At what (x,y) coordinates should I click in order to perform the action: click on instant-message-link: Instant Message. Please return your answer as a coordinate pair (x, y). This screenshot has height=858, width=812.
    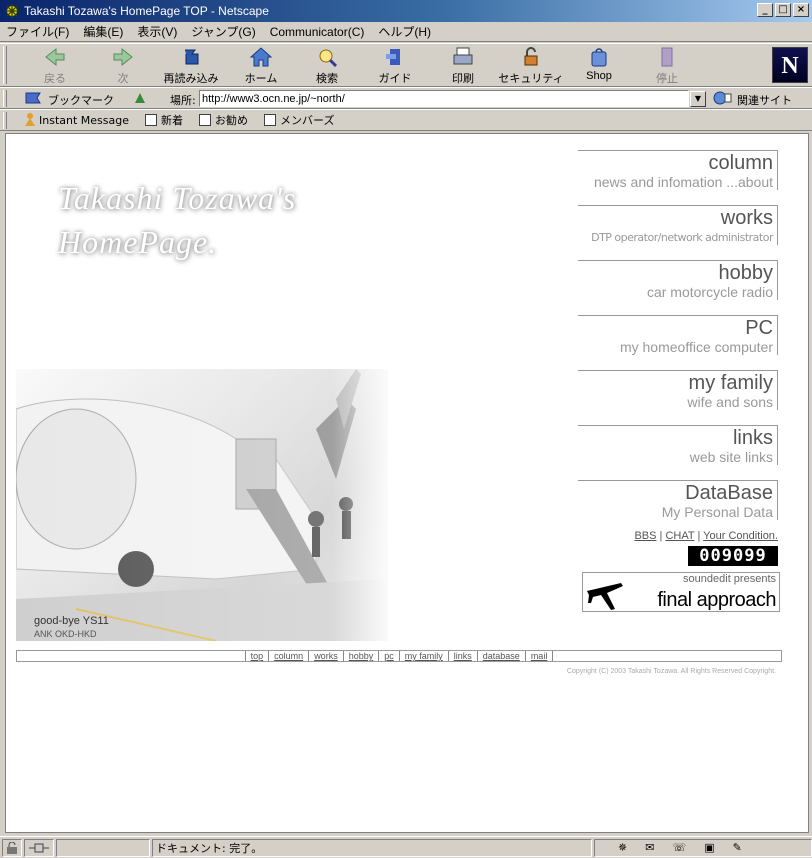
    Looking at the image, I should click on (76, 120).